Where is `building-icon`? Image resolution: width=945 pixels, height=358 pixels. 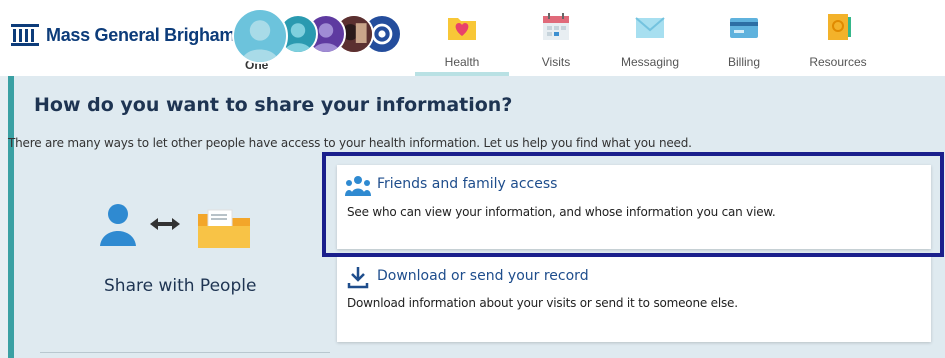
building-icon is located at coordinates (25, 35).